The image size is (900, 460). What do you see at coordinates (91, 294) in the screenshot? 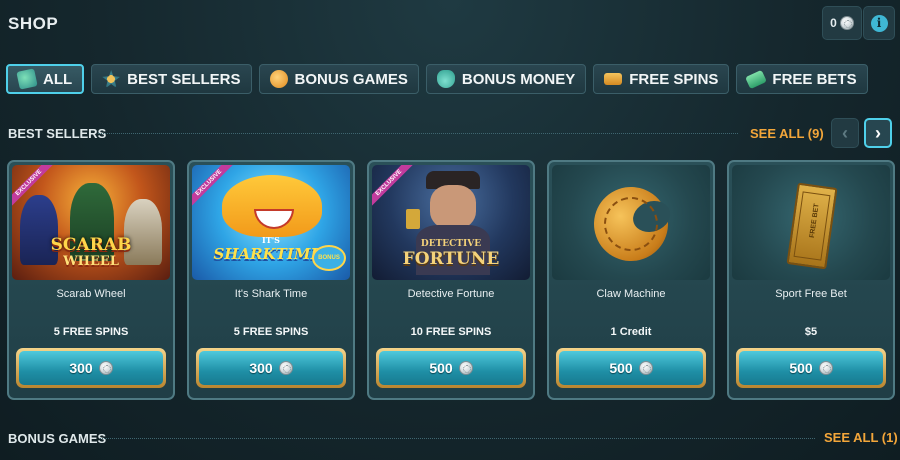
I see `card-name: Scarab Wheel` at bounding box center [91, 294].